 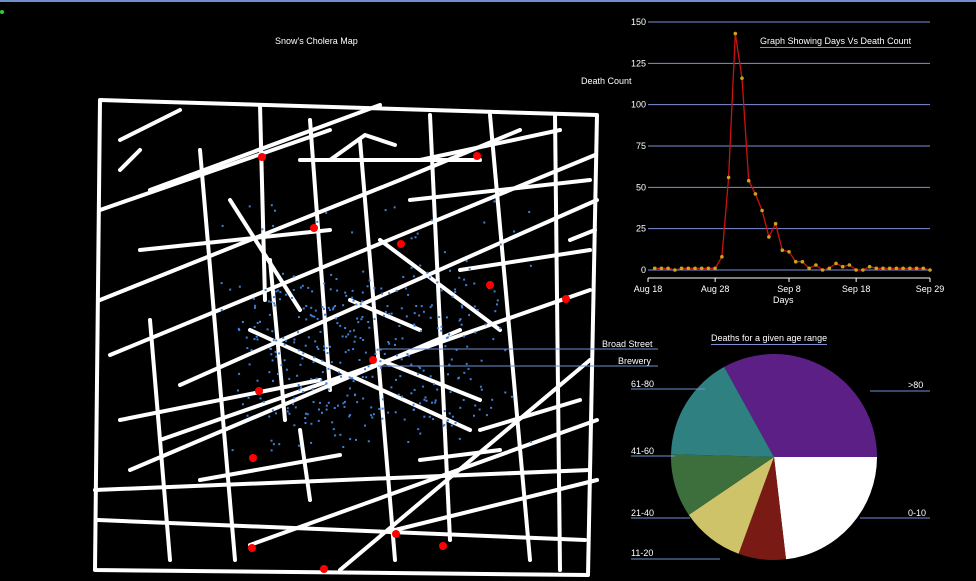 I want to click on pie-chart-title: Deaths for a given age range, so click(x=769, y=339).